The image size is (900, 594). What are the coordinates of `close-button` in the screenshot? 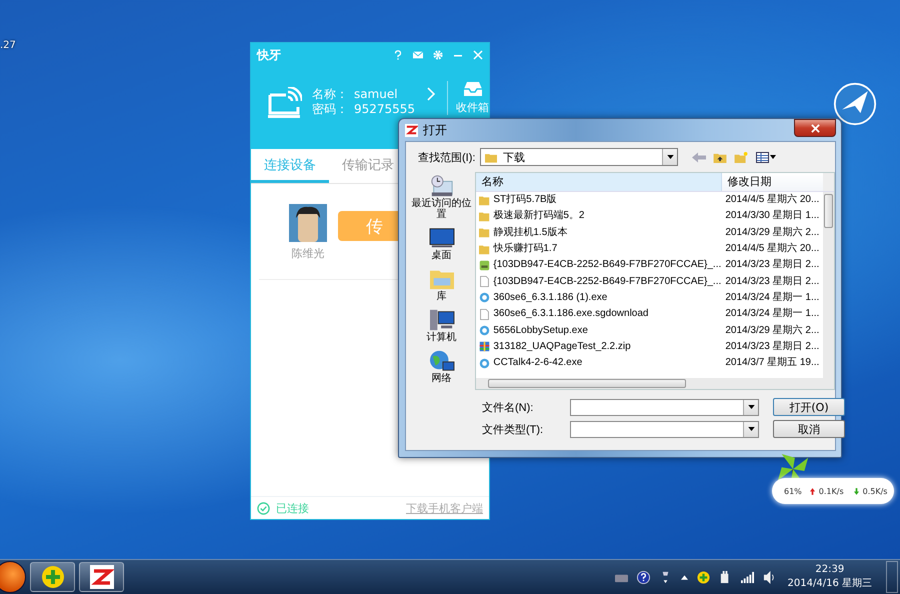 It's located at (815, 128).